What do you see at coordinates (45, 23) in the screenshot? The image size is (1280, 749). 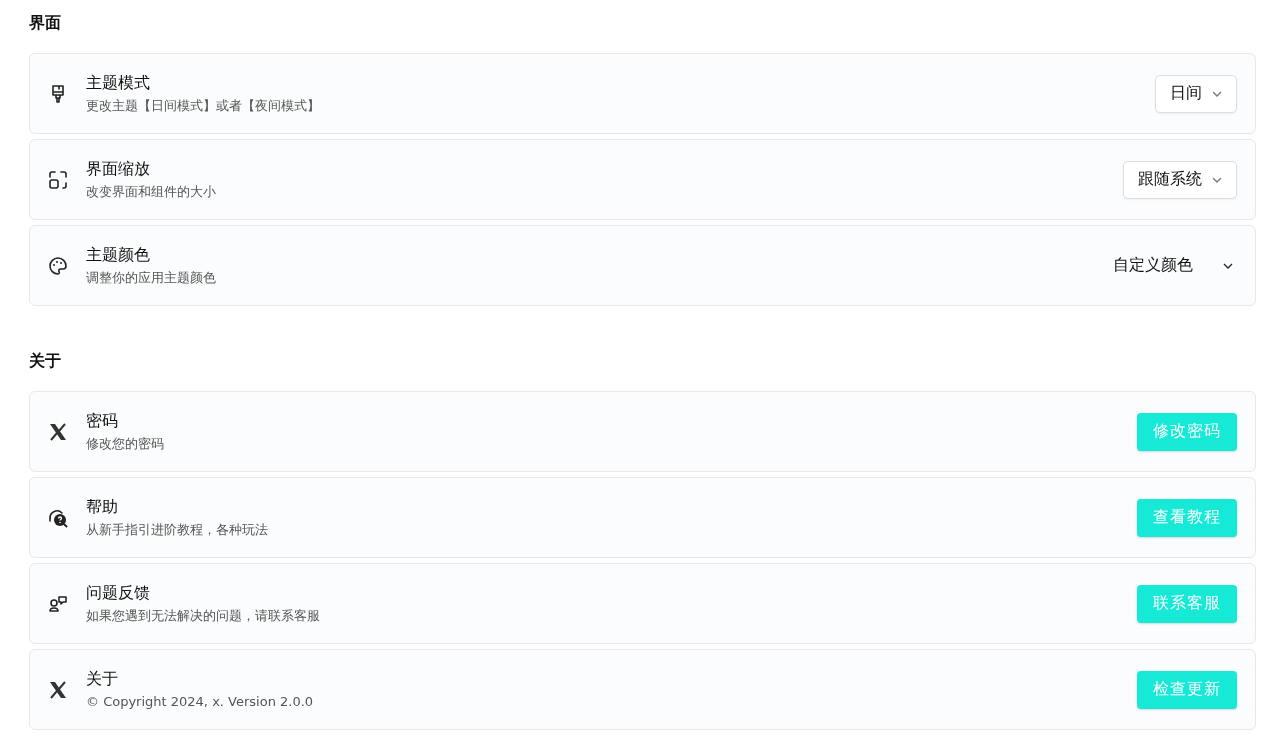 I see `section-heading: 界面` at bounding box center [45, 23].